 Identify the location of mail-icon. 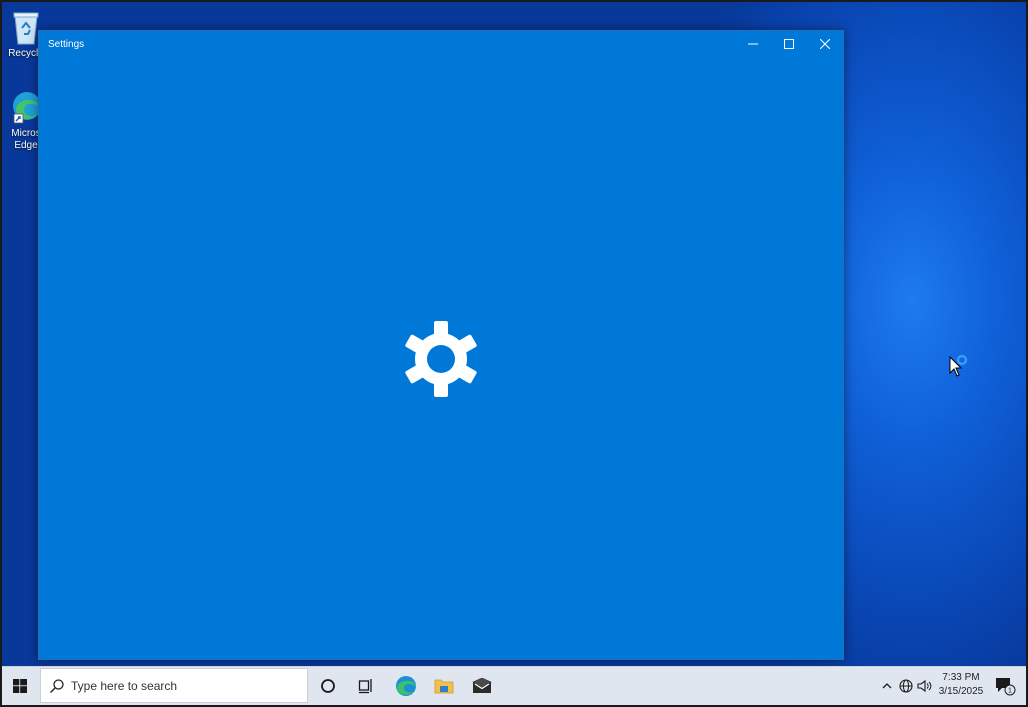
(482, 685).